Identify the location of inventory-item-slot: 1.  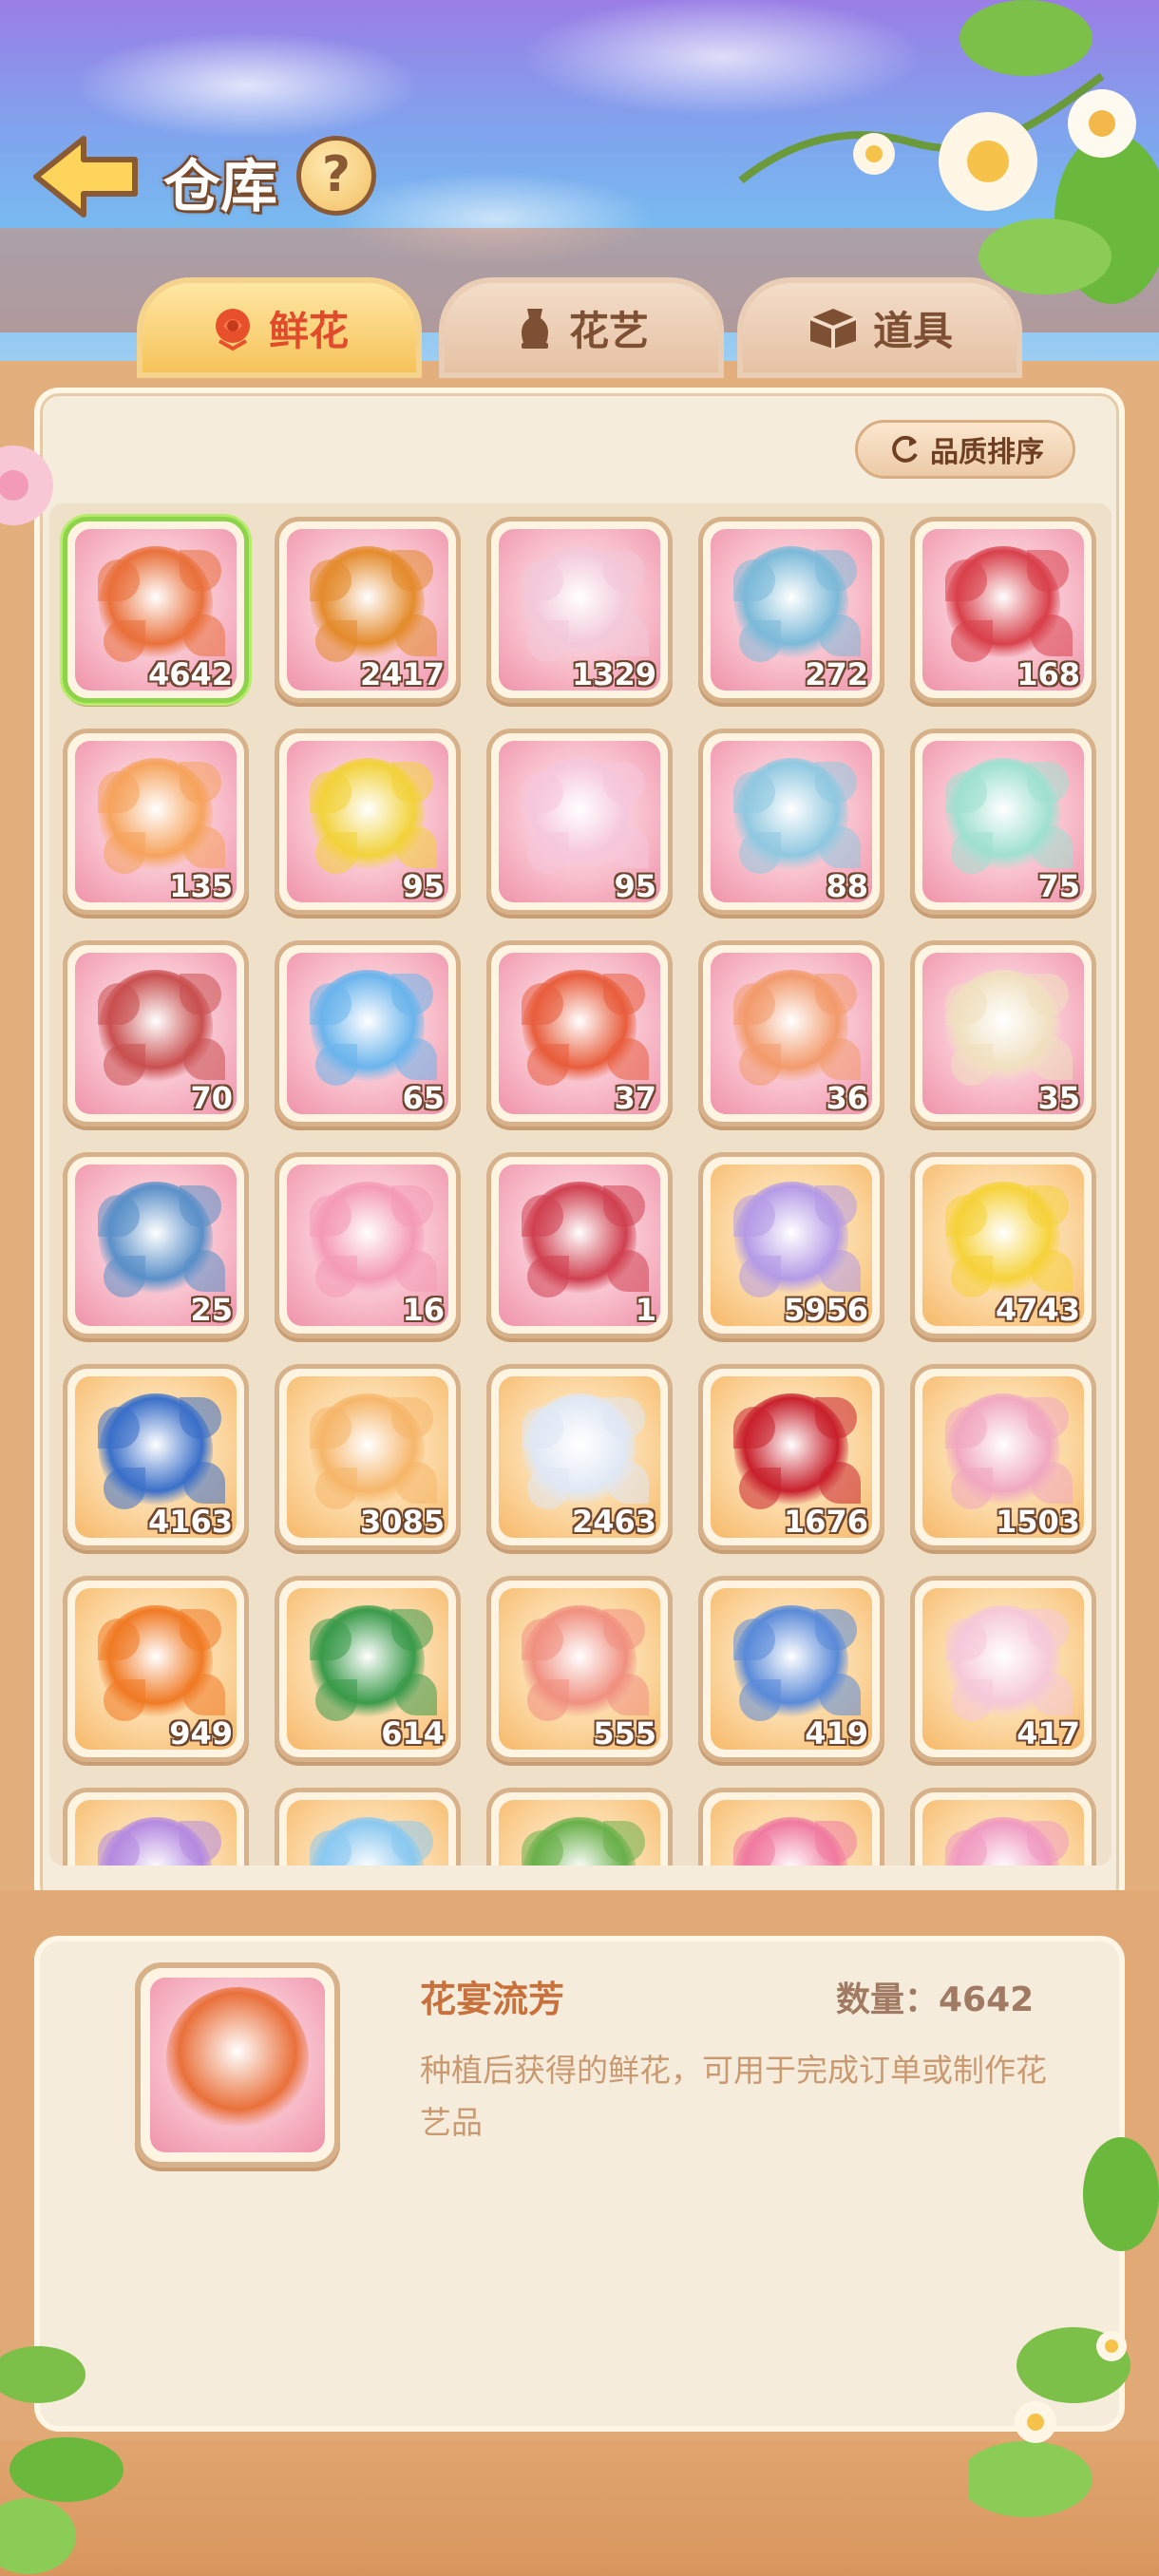
(579, 1245).